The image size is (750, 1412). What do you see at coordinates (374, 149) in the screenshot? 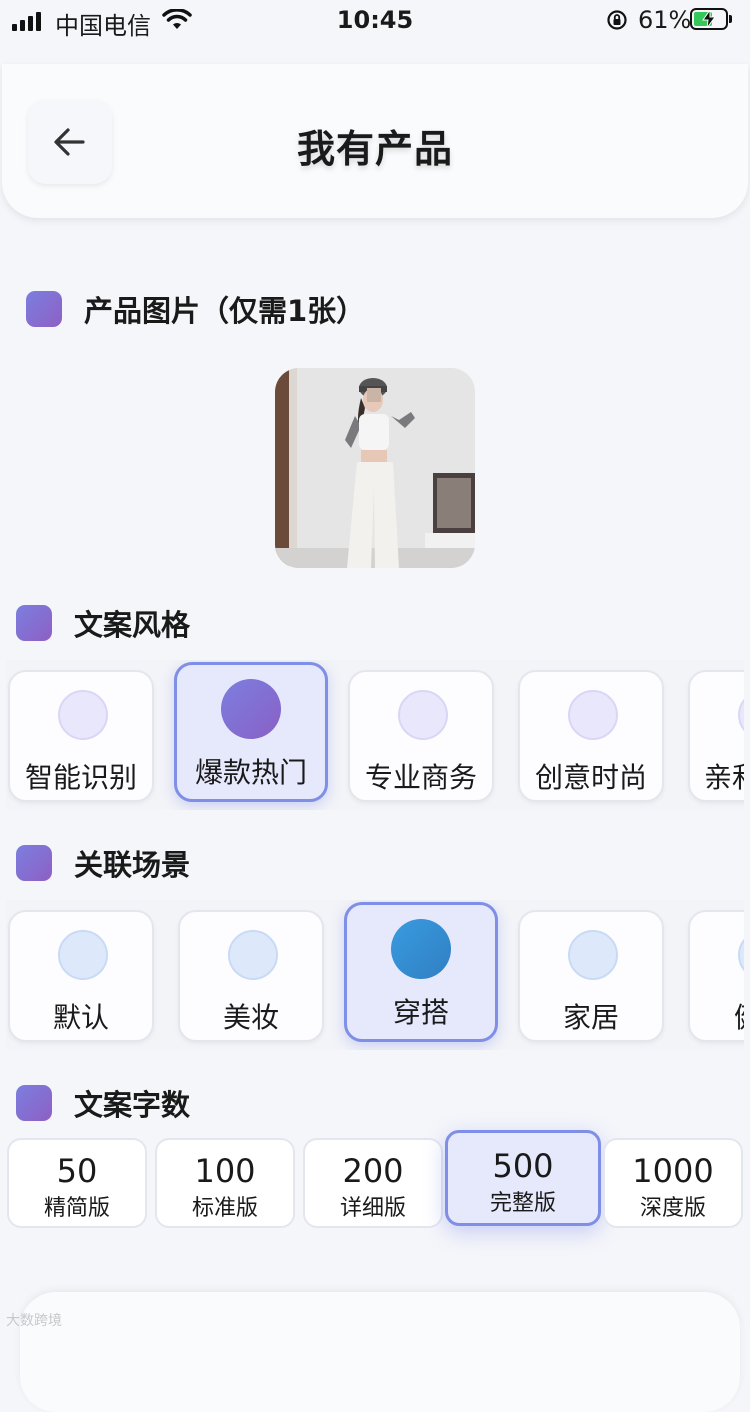
I see `page-title: 我有产品` at bounding box center [374, 149].